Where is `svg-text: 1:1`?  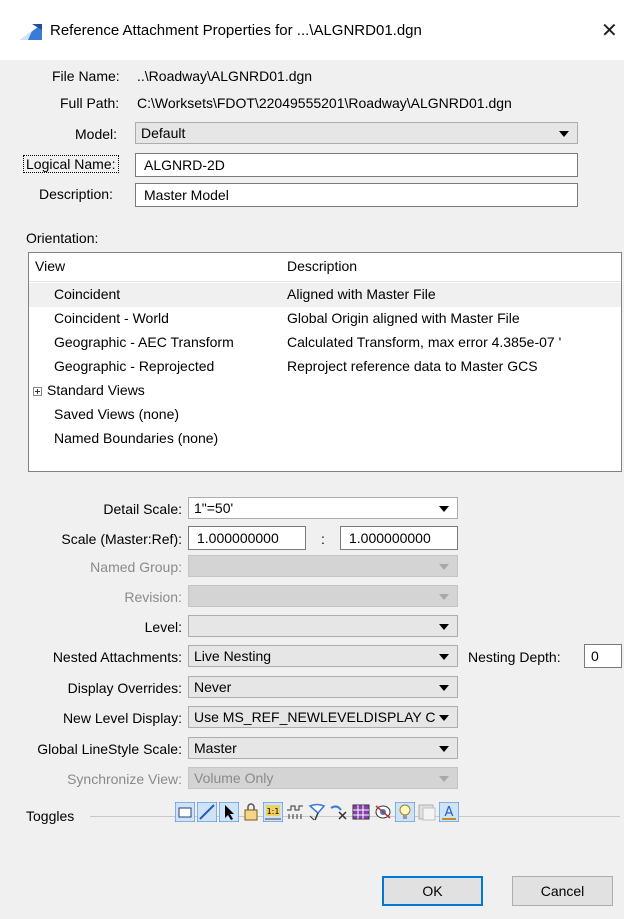
svg-text: 1:1 is located at coordinates (273, 811).